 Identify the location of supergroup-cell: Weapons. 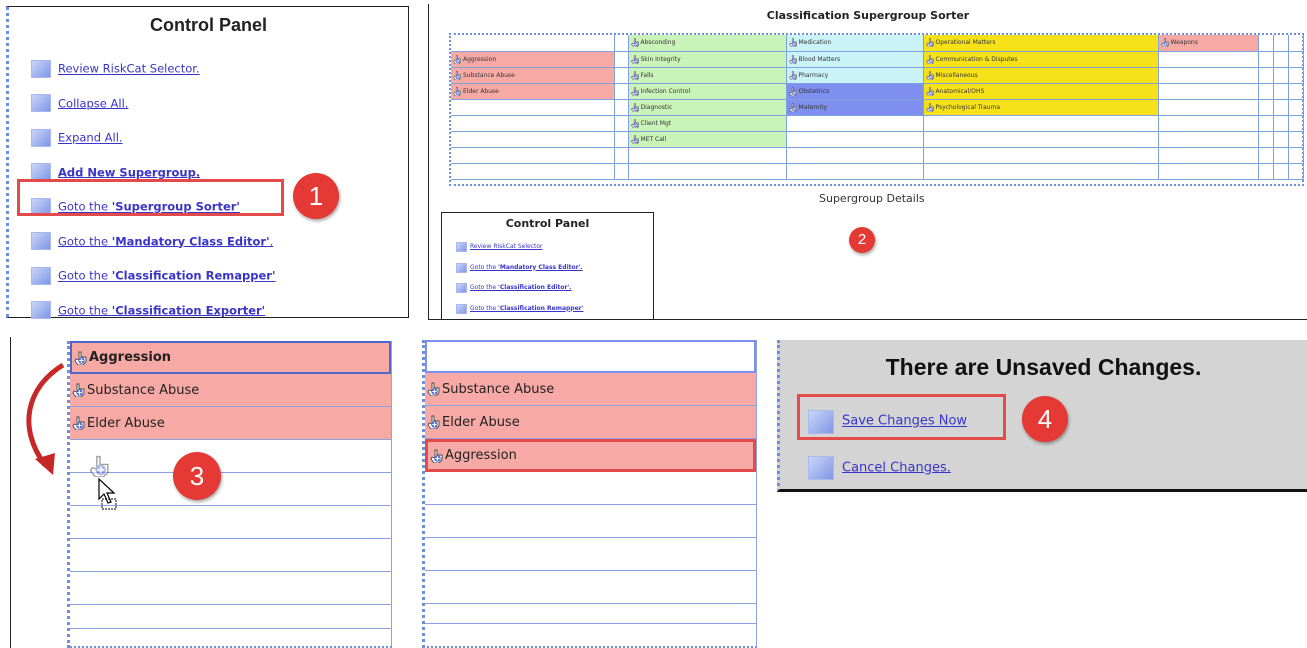
(1208, 43).